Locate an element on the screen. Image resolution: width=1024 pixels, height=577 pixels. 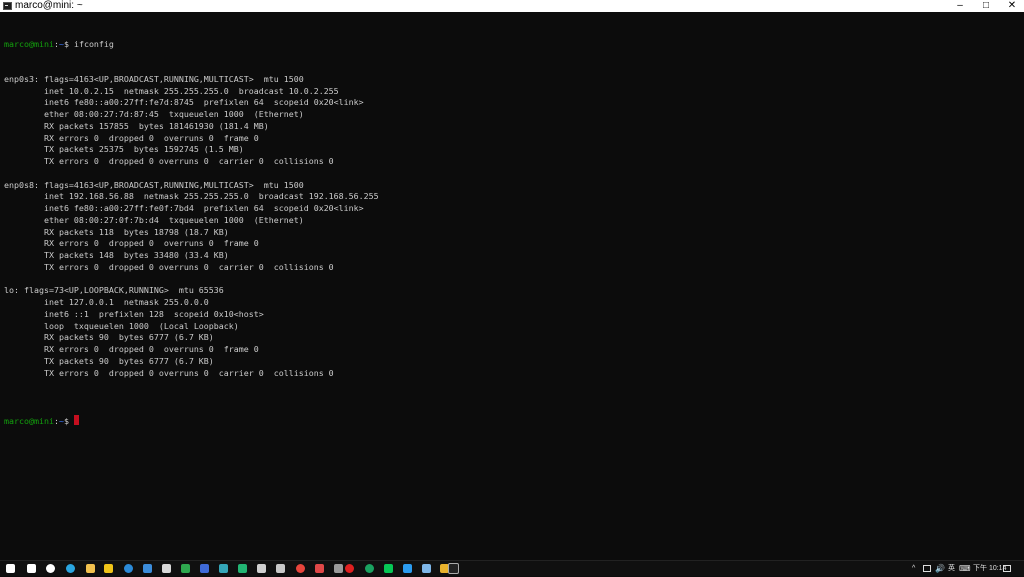
notification-icon is located at coordinates (1007, 568).